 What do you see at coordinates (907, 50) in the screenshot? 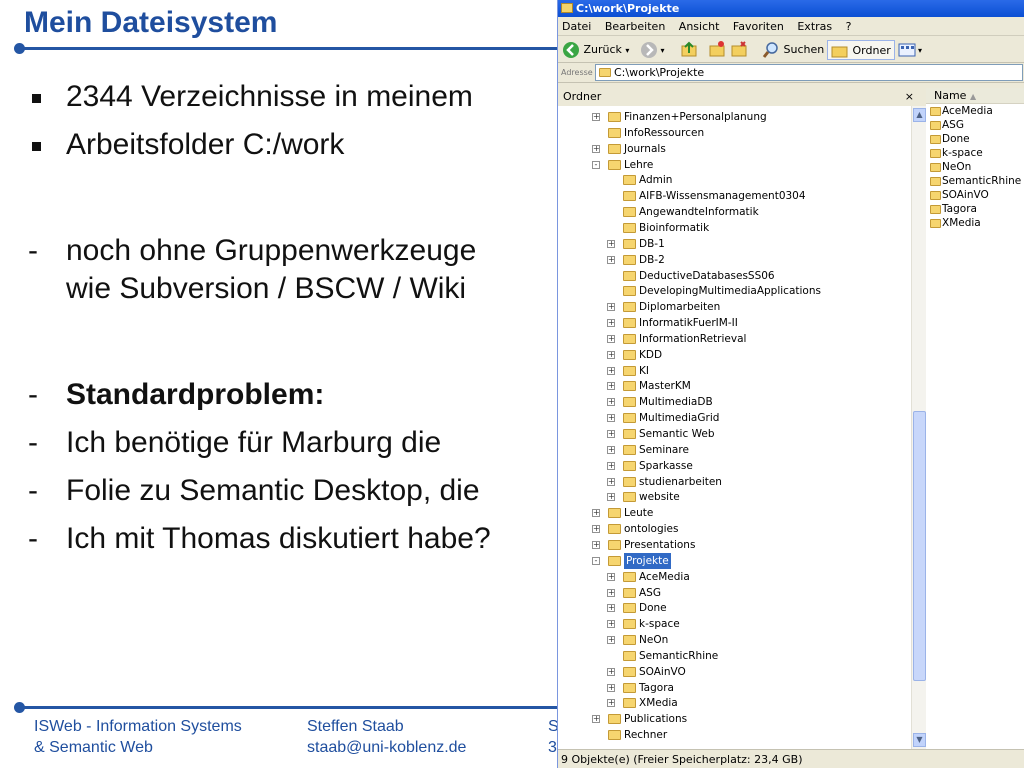
I see `views-icon` at bounding box center [907, 50].